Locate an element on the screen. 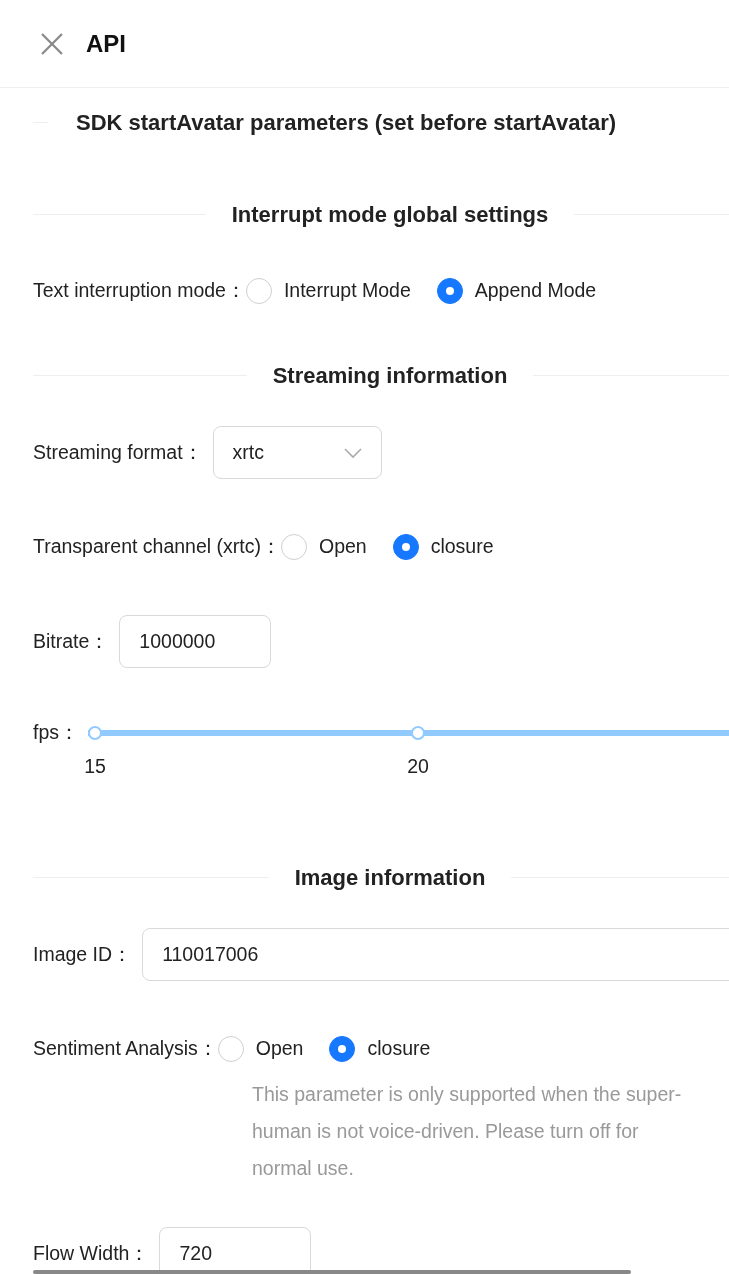  help-text: This parameter is only supported when the super-human is not voice-driven. Please turn off for normal use. is located at coordinates (467, 1131).